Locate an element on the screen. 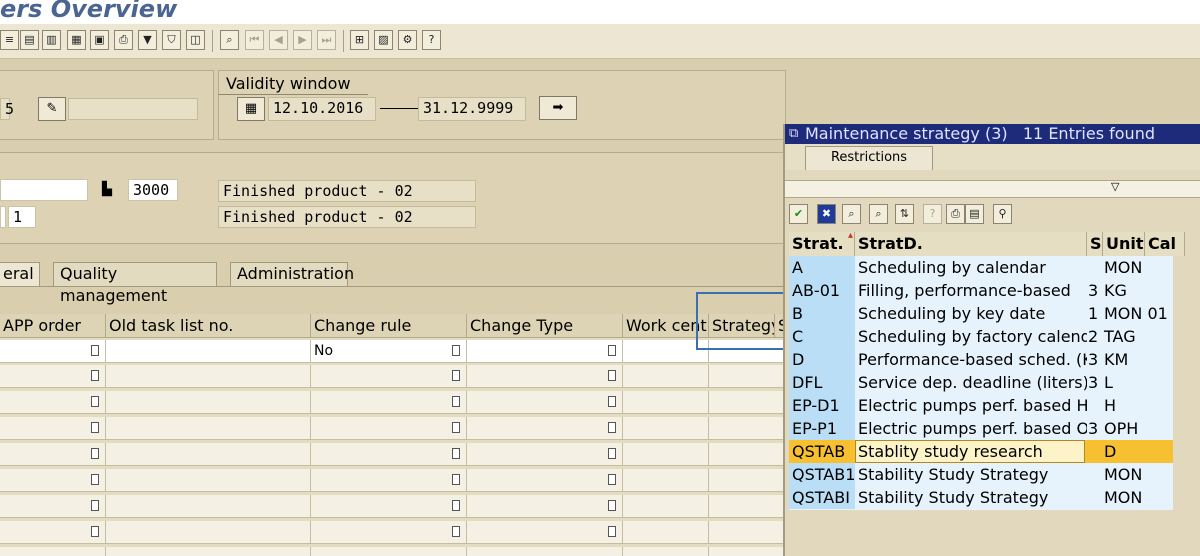 The image size is (1200, 556). list-item-unit: MON 01 is located at coordinates (1141, 313).